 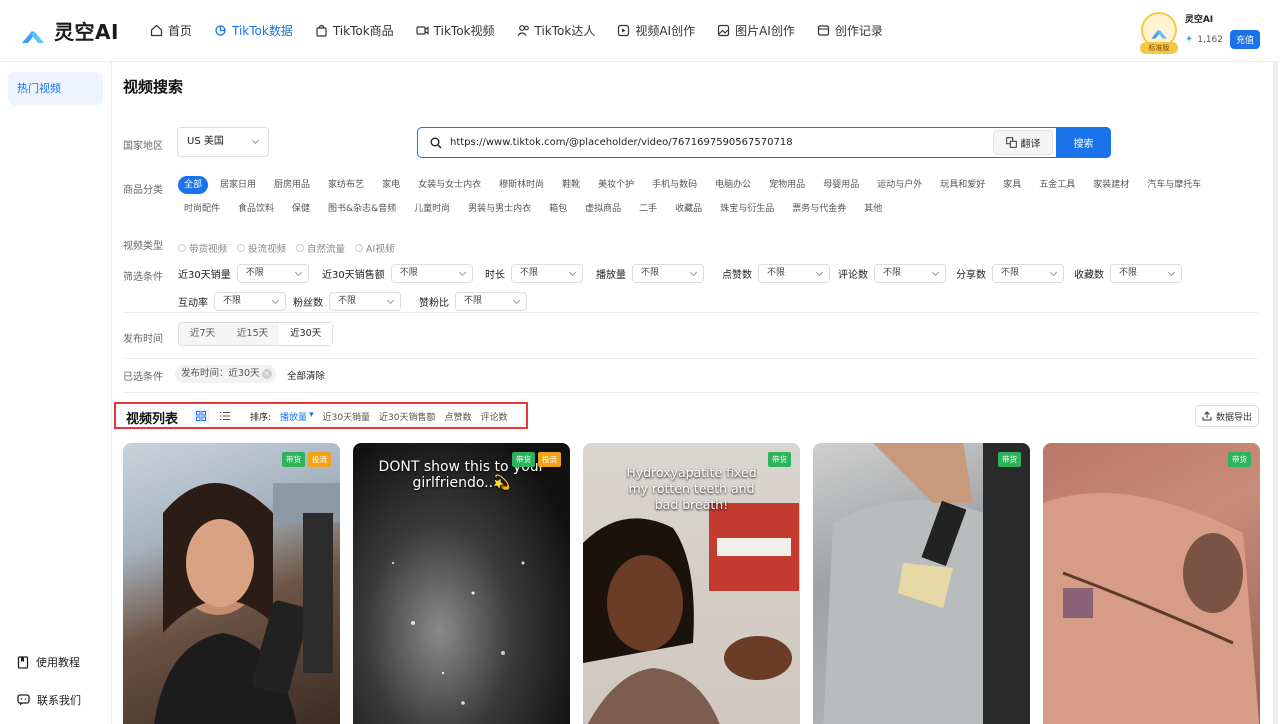 What do you see at coordinates (223, 142) in the screenshot?
I see `region-select: US 美国` at bounding box center [223, 142].